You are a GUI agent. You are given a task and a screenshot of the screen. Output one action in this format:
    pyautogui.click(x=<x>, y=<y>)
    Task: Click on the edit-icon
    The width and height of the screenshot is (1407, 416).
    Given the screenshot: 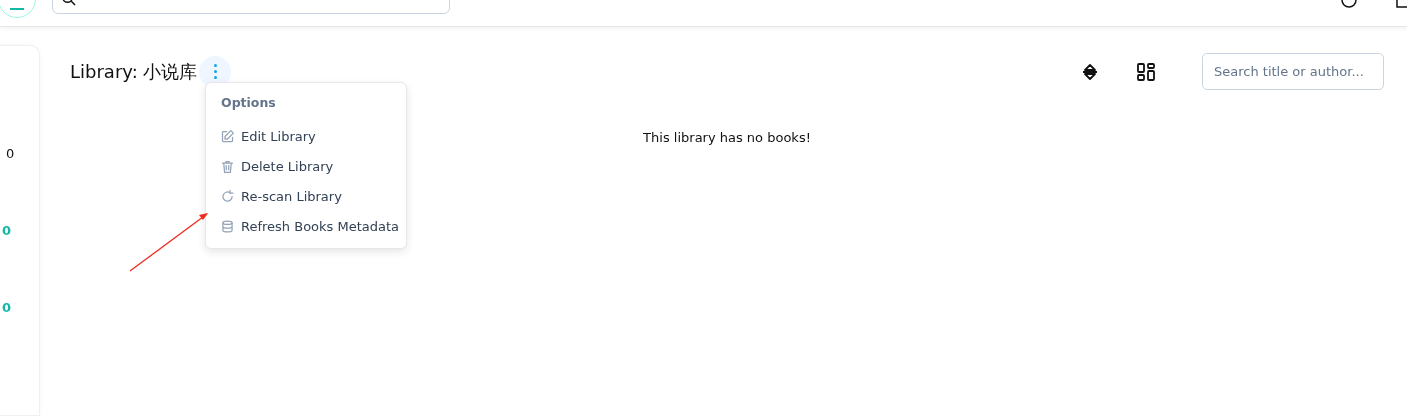 What is the action you would take?
    pyautogui.click(x=227, y=136)
    